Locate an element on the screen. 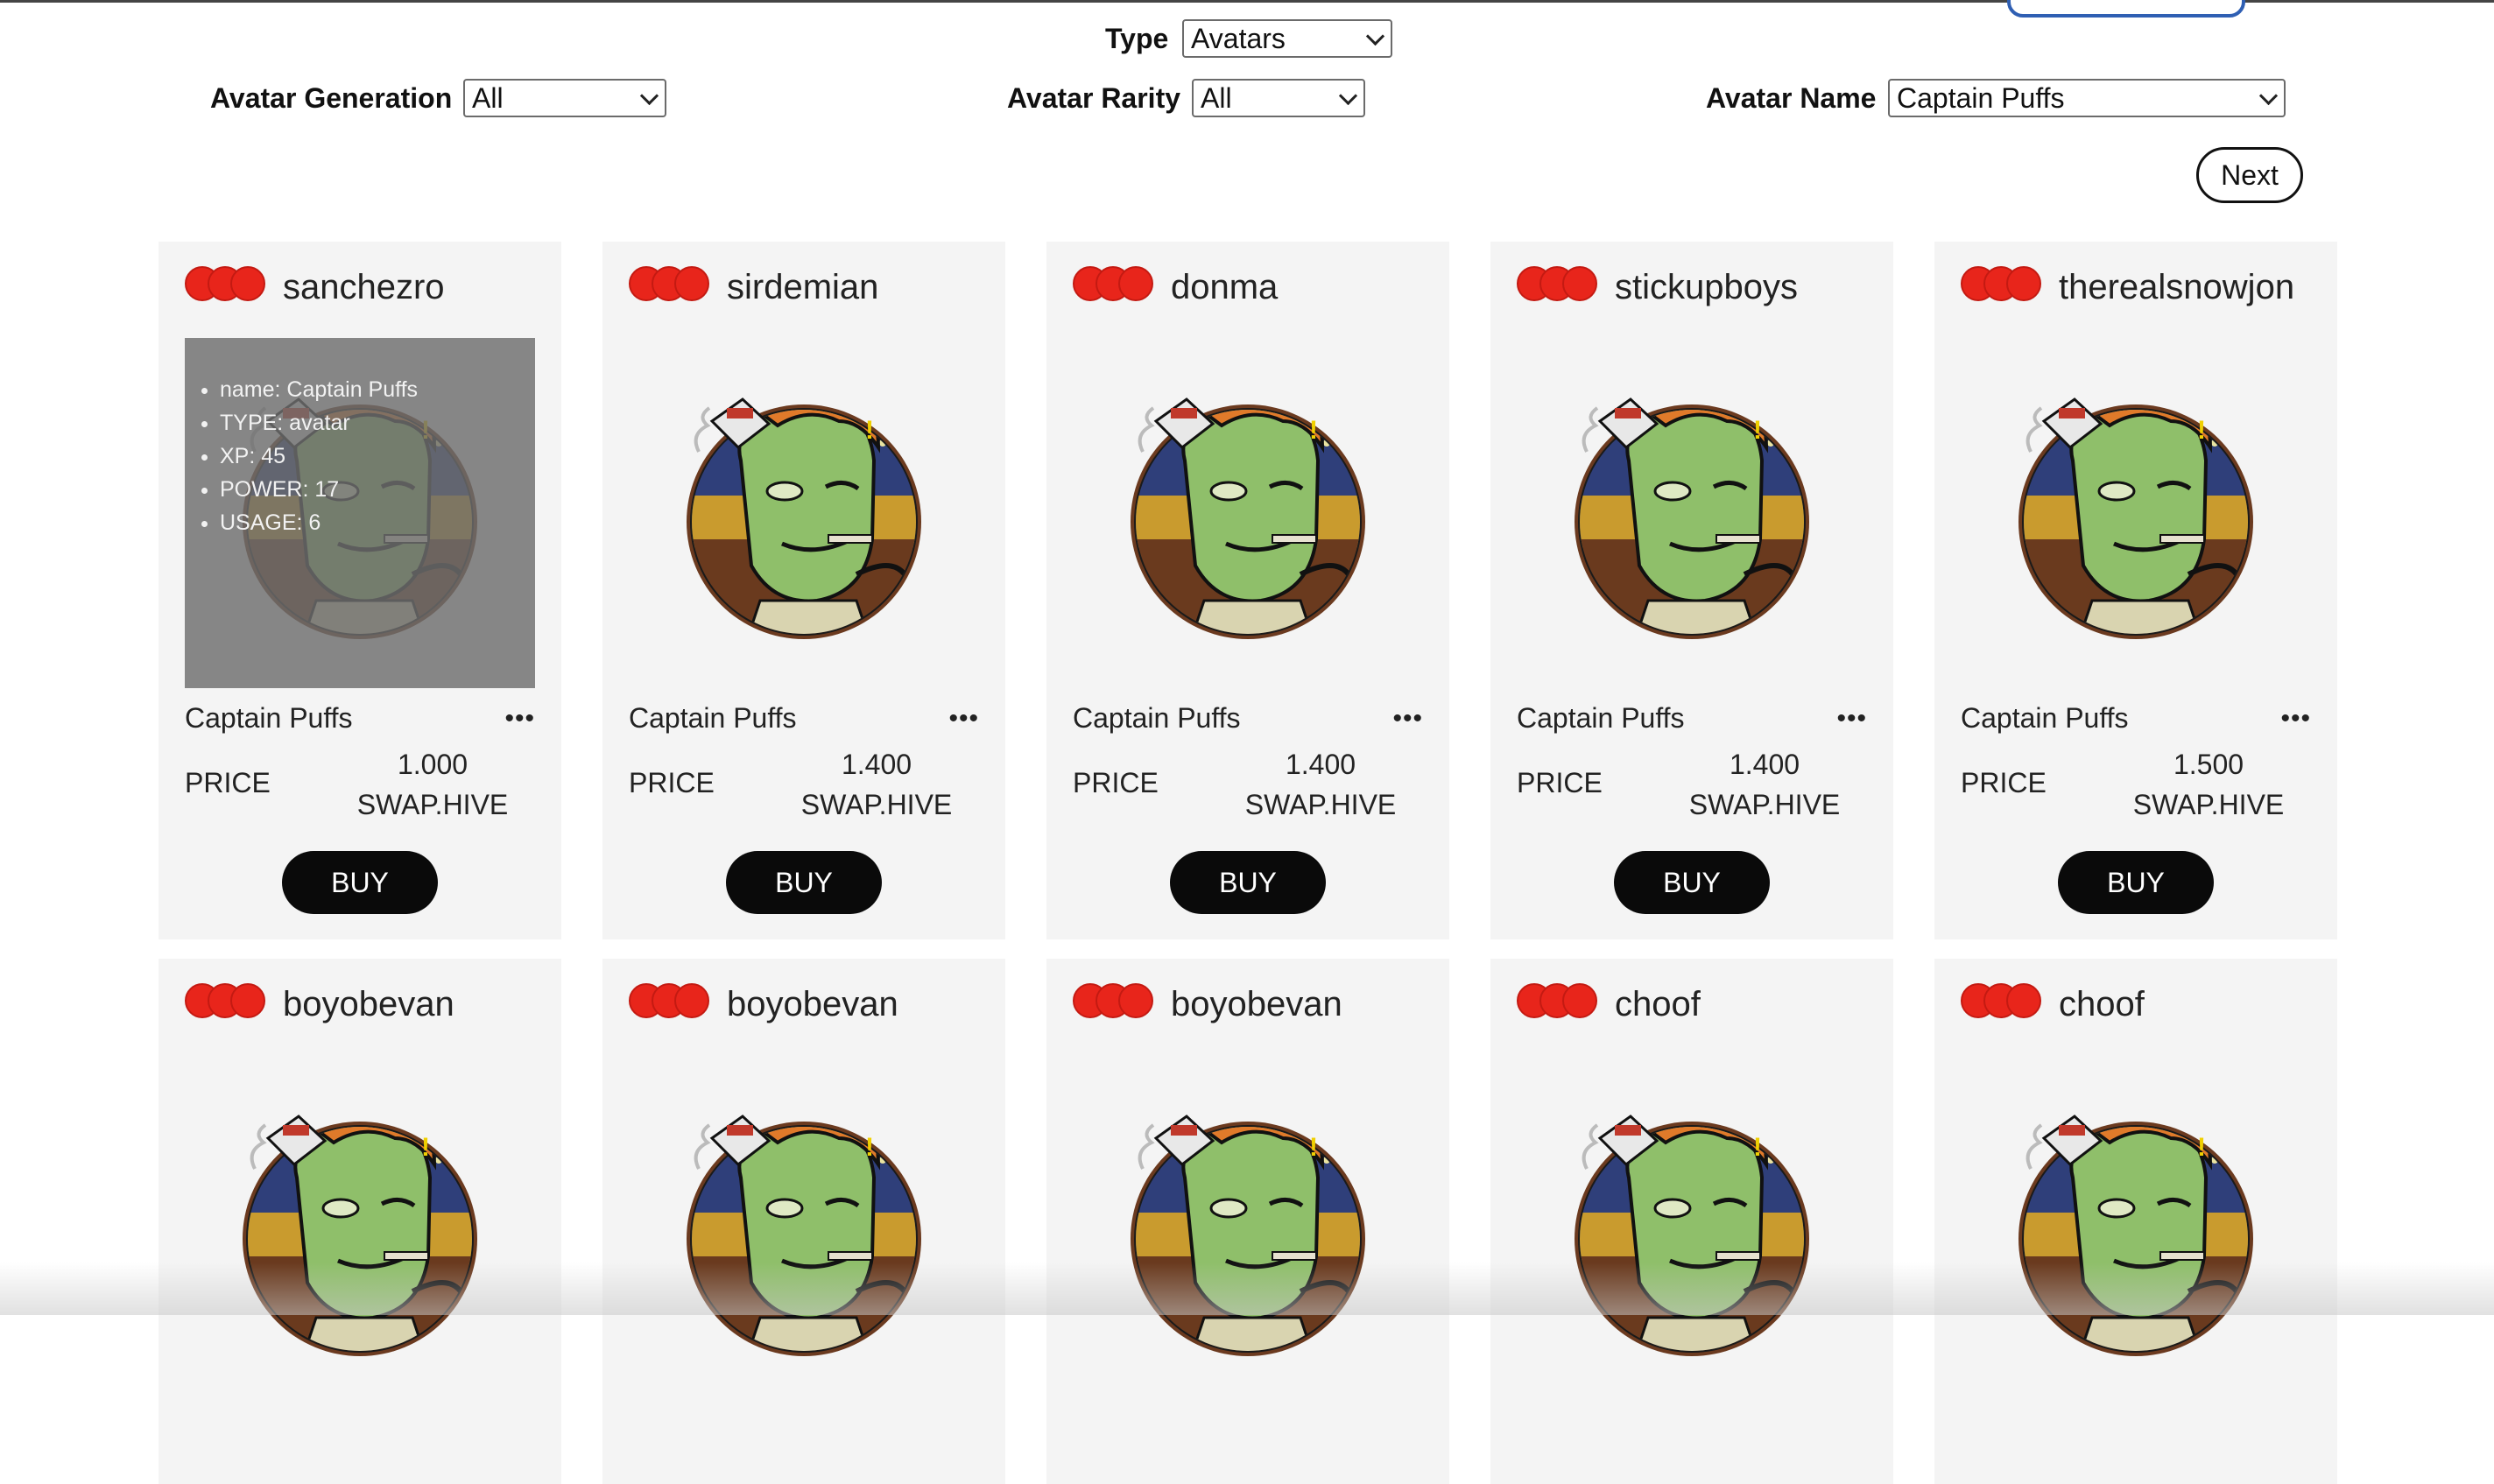 The image size is (2494, 1484). avatar-rarity-select: All is located at coordinates (1278, 98).